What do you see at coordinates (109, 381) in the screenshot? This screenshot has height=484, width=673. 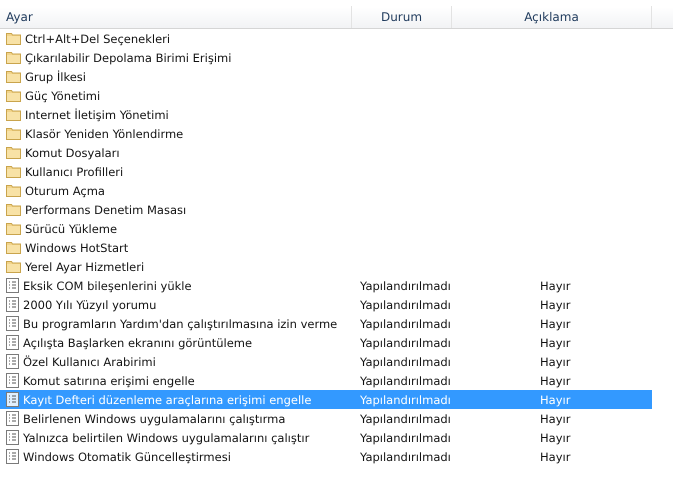 I see `setting-name: Komut satırına erişimi engelle` at bounding box center [109, 381].